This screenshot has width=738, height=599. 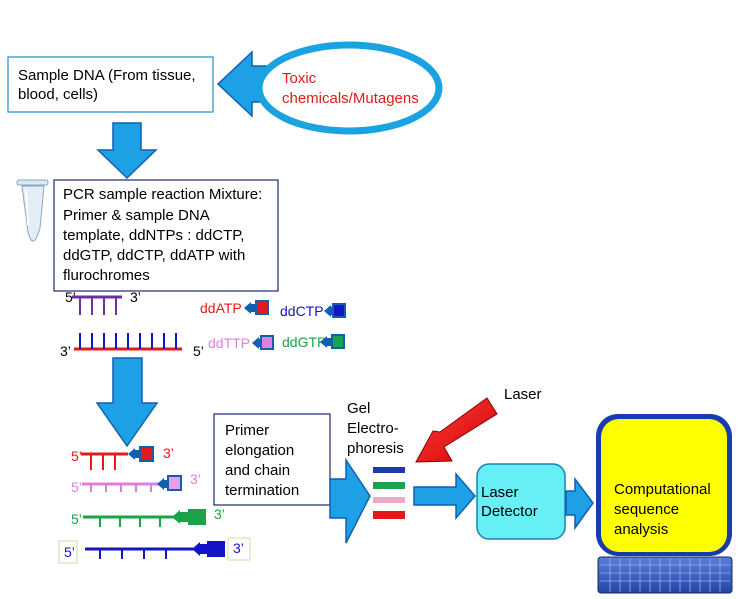 I want to click on ddctp-label-group: ddCTP, so click(x=313, y=311).